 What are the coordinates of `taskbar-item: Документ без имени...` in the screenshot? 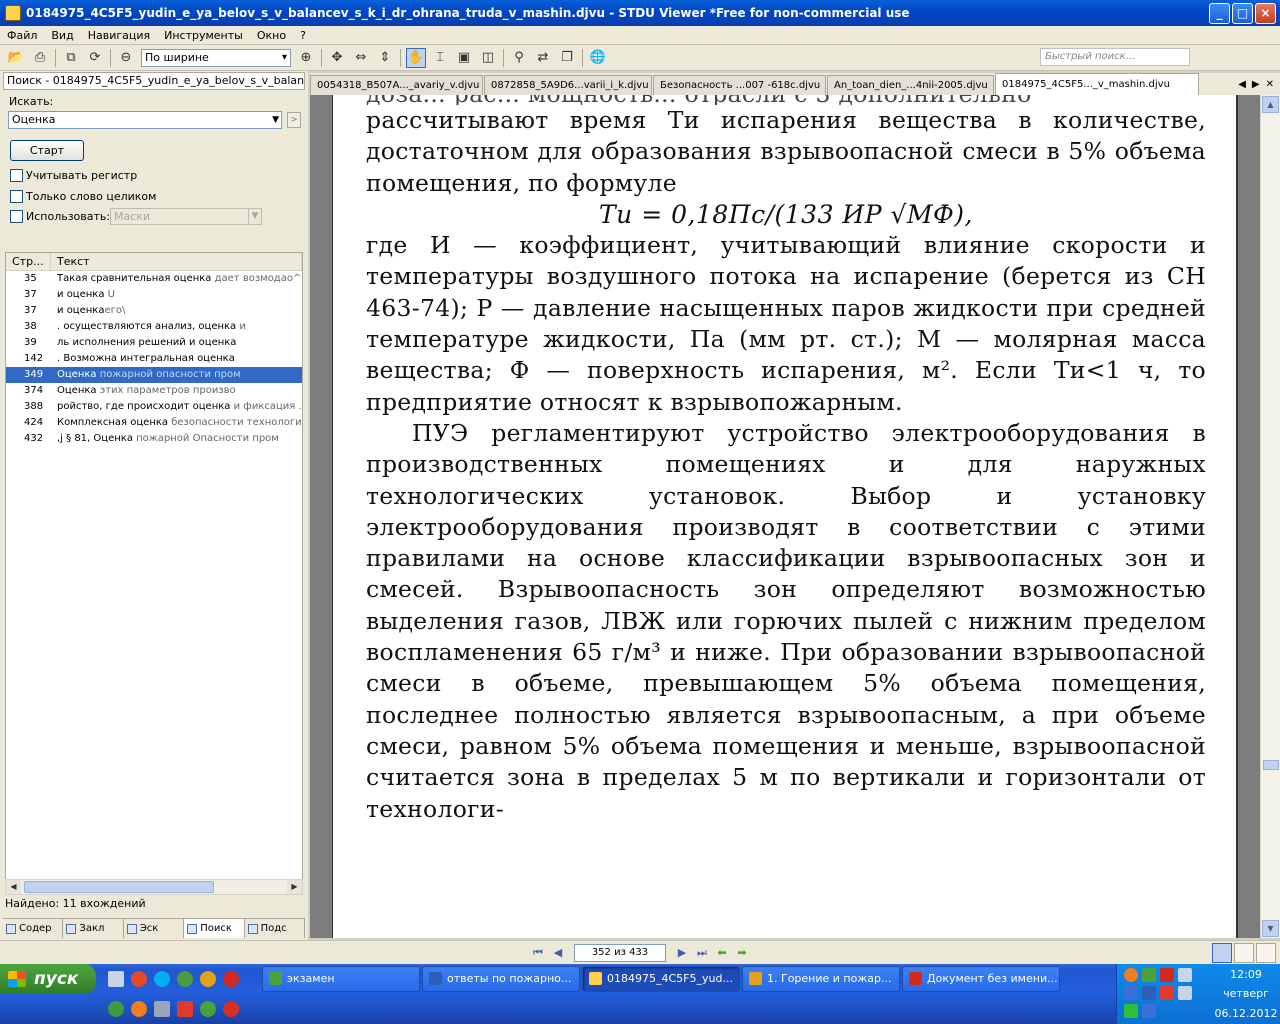 It's located at (981, 979).